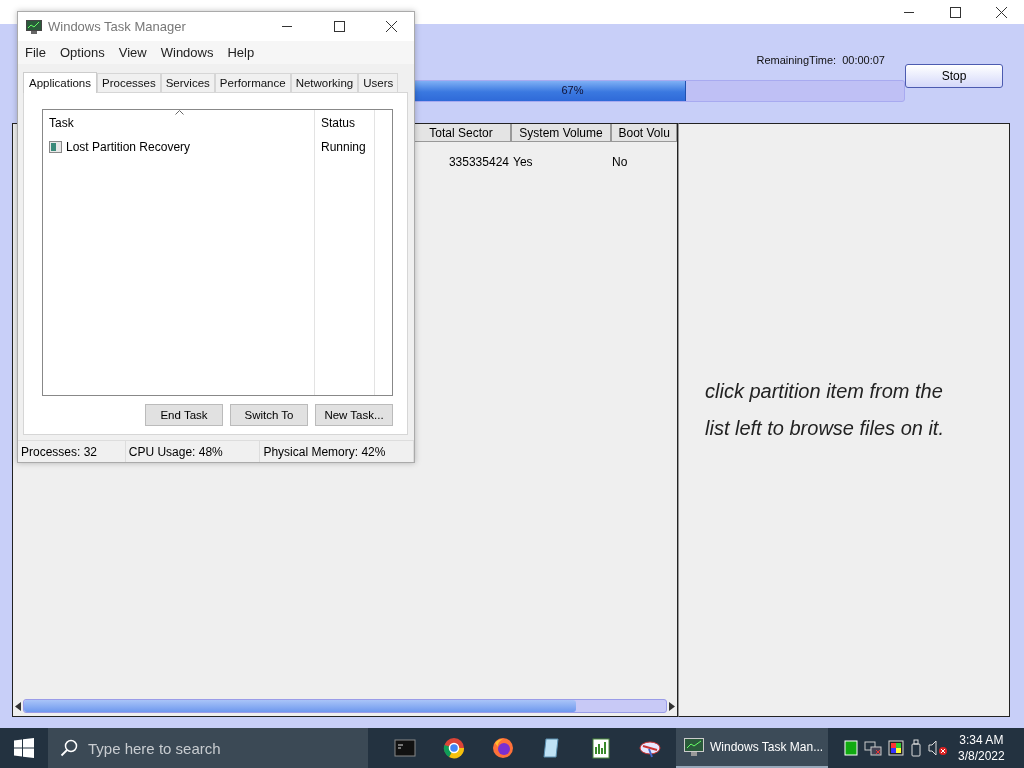  Describe the element at coordinates (252, 82) in the screenshot. I see `tab: Performance` at that location.